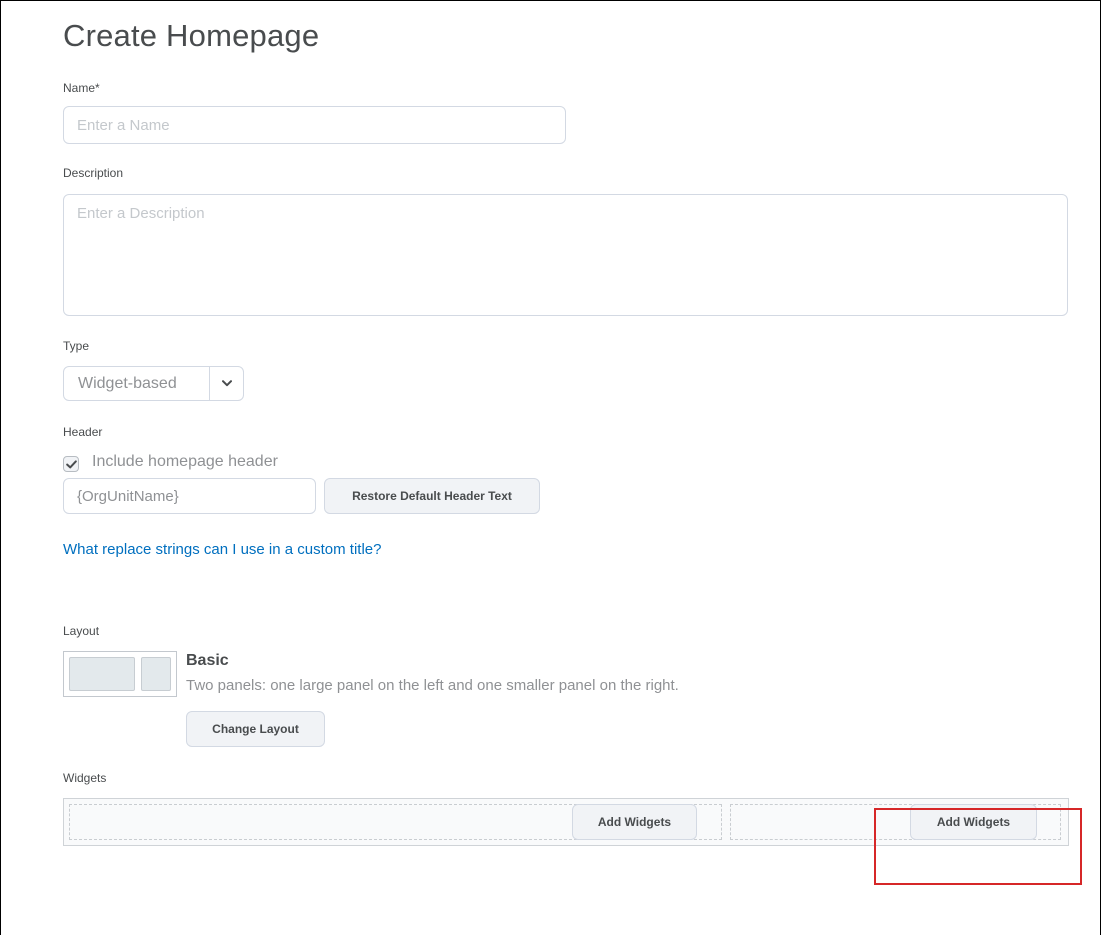  I want to click on window-top-border, so click(550, 0).